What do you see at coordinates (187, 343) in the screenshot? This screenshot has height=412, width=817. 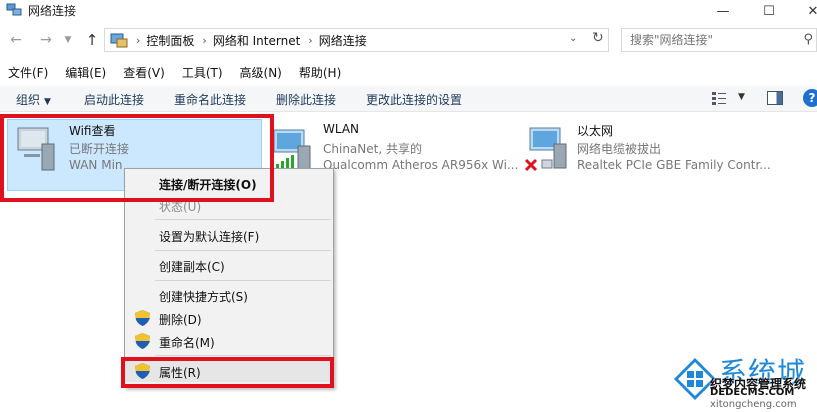 I see `menu-item-label: 重命名(M)` at bounding box center [187, 343].